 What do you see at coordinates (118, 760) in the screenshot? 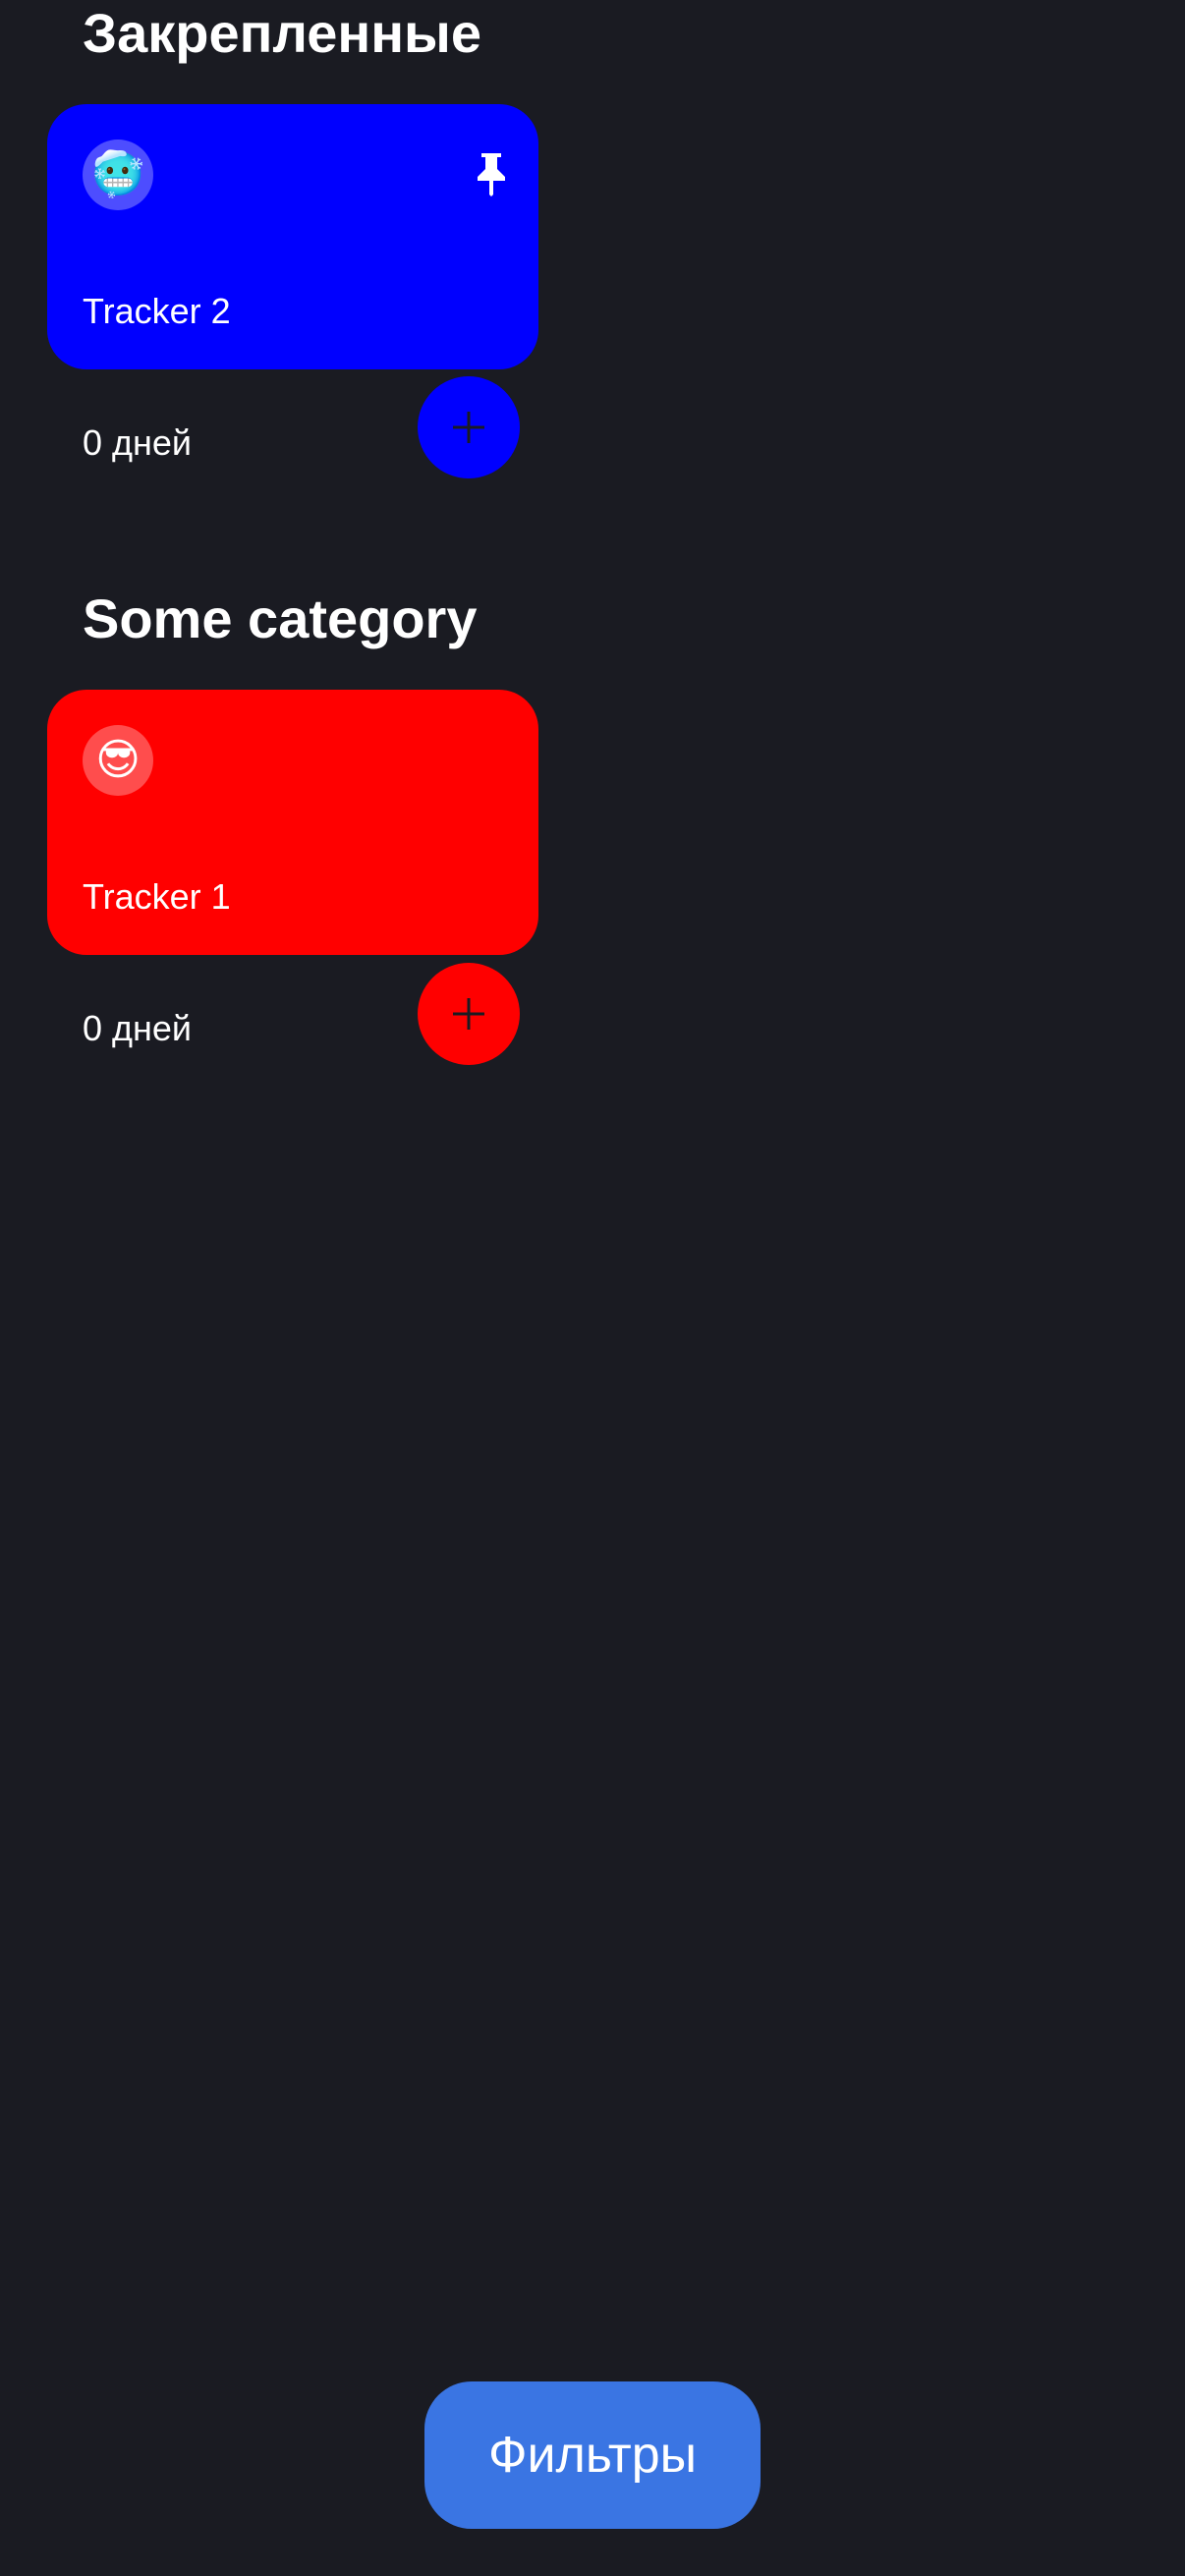
I see `tracker-emoji: 😎` at bounding box center [118, 760].